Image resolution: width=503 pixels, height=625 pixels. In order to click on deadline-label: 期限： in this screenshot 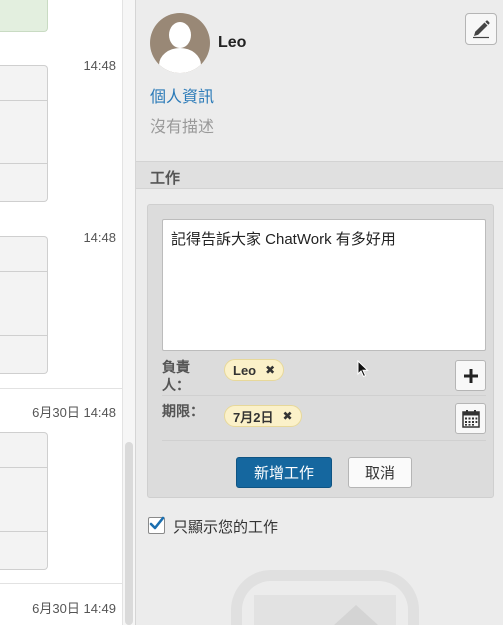, I will do `click(183, 411)`.